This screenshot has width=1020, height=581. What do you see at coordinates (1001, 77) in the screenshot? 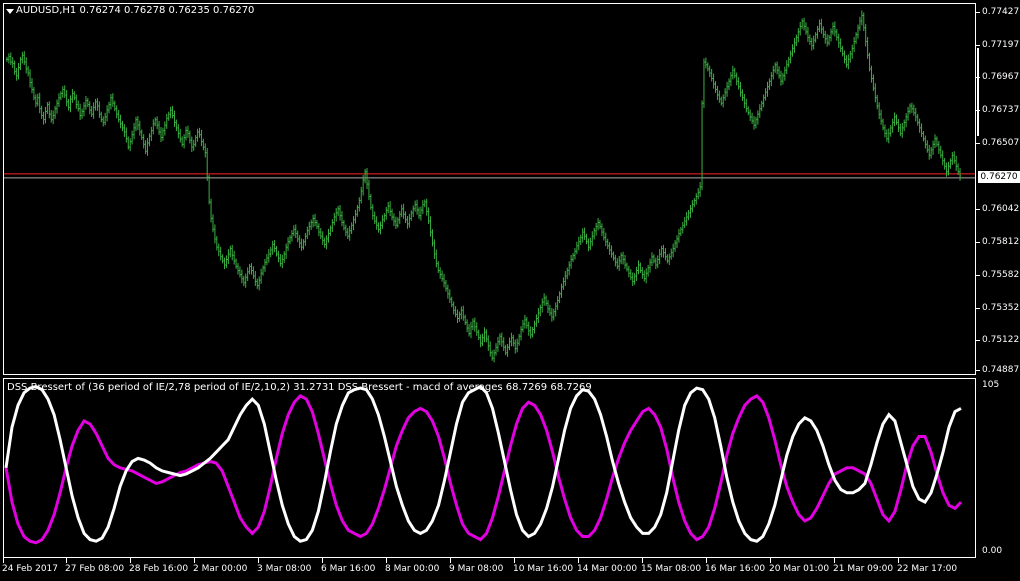
I see `price-axis-label: 0.76967` at bounding box center [1001, 77].